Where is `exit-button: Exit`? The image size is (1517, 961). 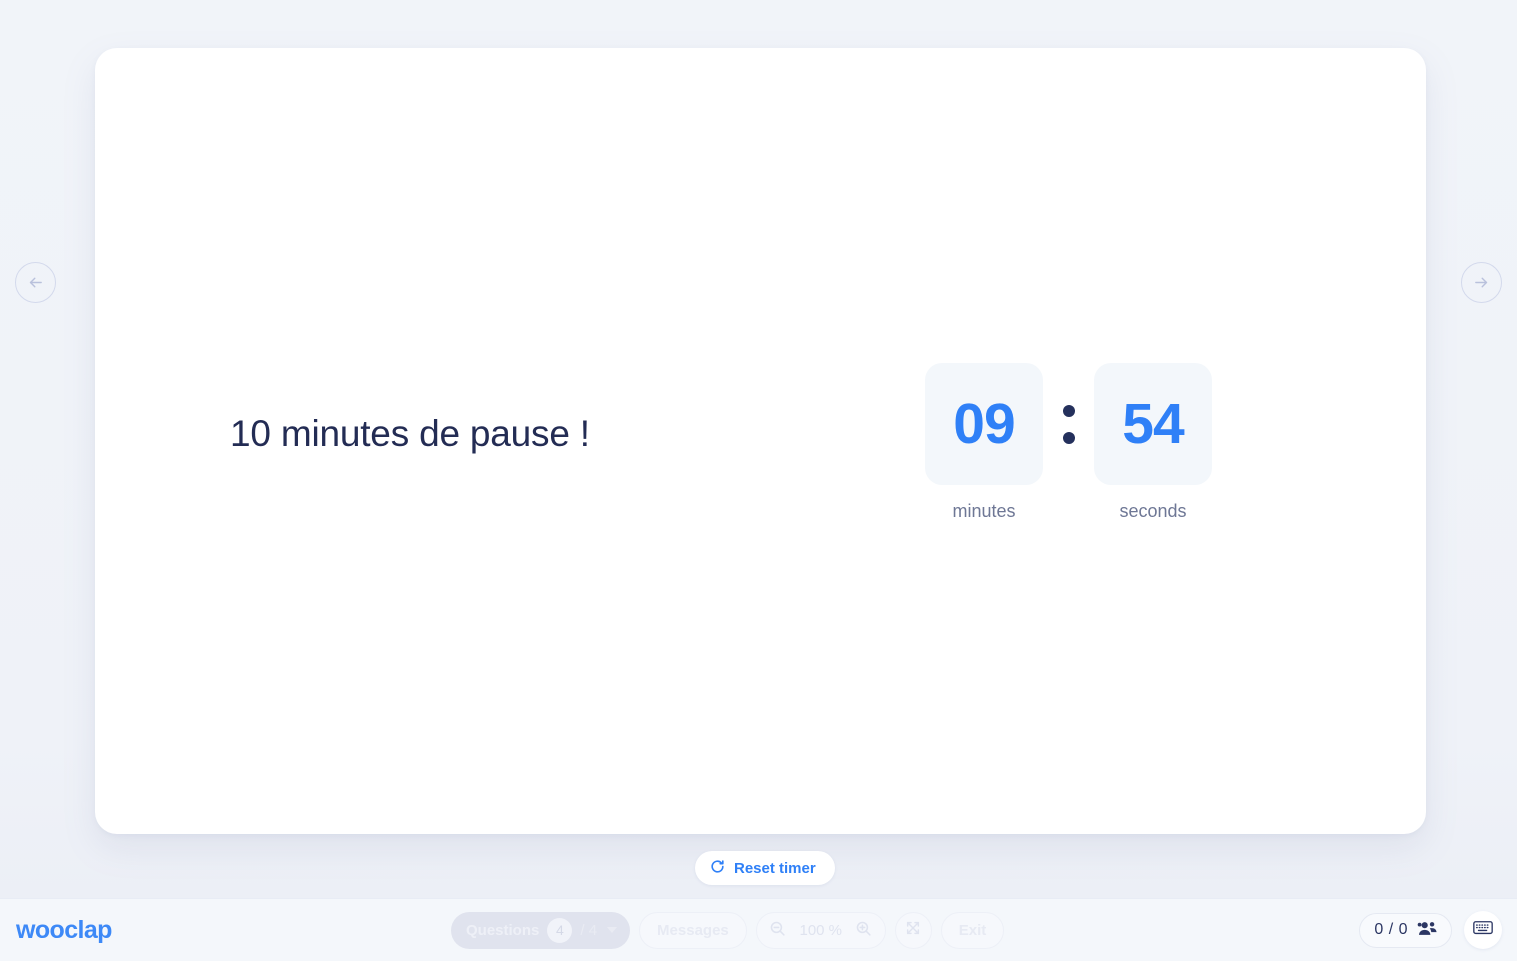 exit-button: Exit is located at coordinates (972, 930).